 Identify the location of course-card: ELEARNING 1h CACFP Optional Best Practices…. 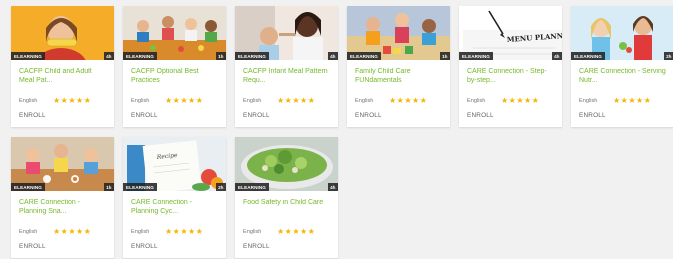
(174, 66).